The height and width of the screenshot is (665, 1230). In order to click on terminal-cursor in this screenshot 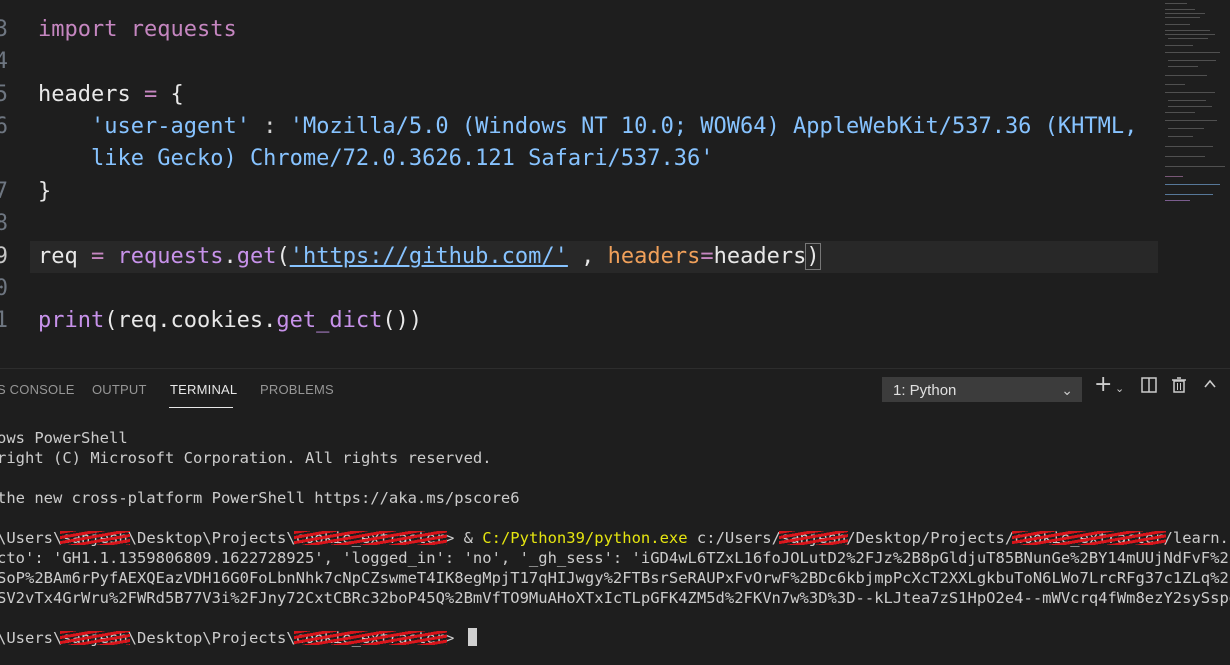, I will do `click(472, 637)`.